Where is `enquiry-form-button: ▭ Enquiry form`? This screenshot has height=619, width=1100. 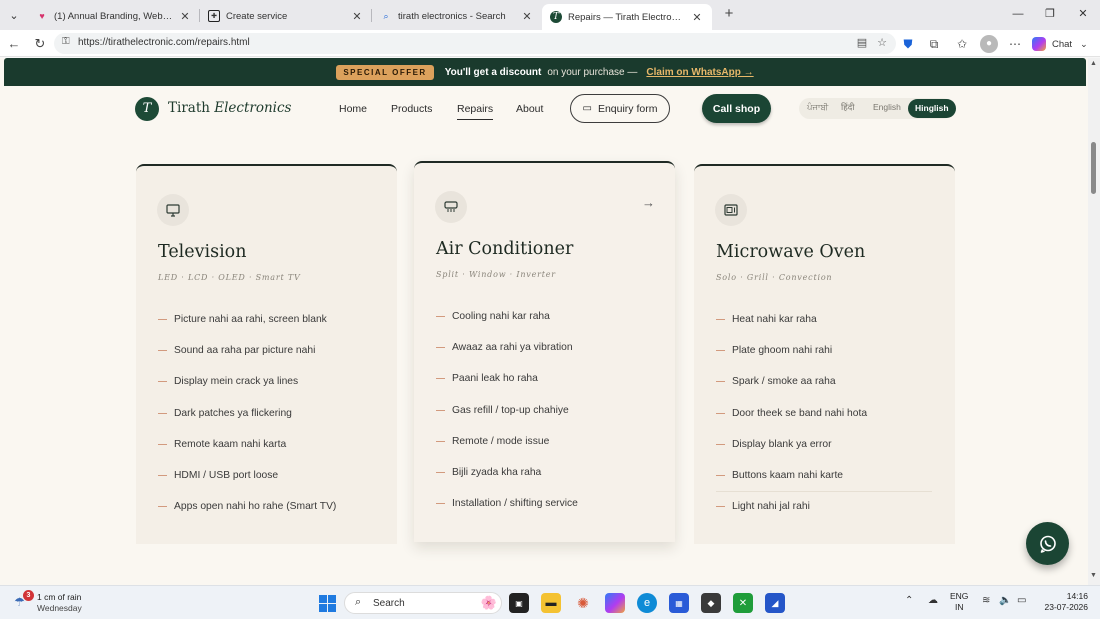 enquiry-form-button: ▭ Enquiry form is located at coordinates (620, 108).